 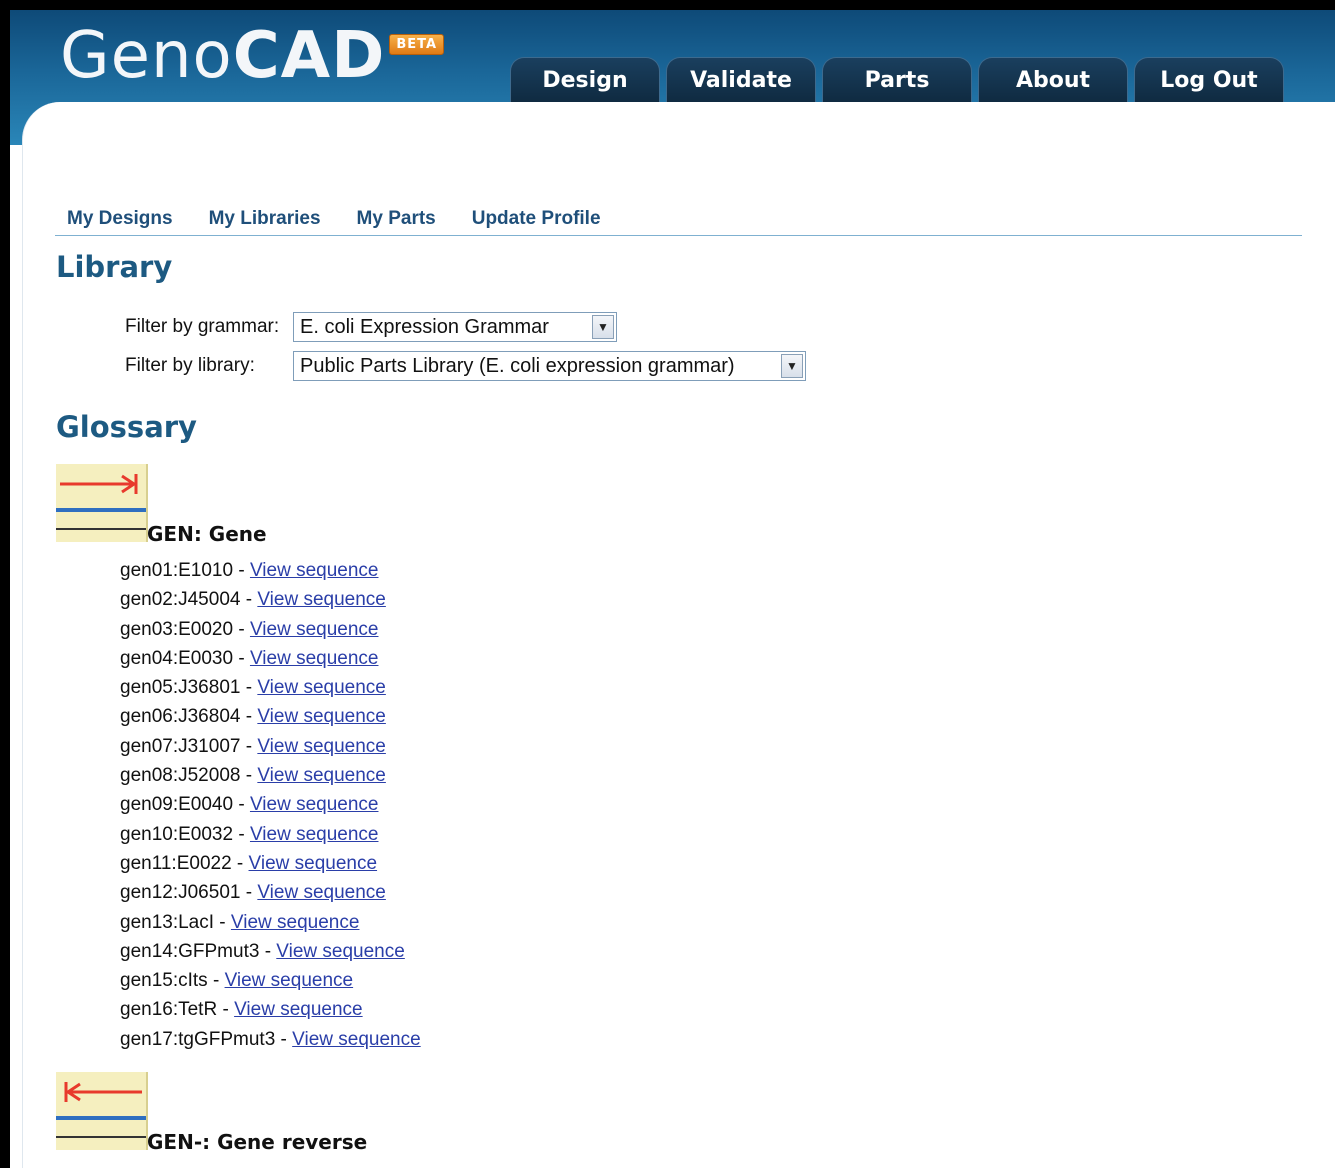 I want to click on part-id: gen16:TetR -, so click(x=177, y=1010).